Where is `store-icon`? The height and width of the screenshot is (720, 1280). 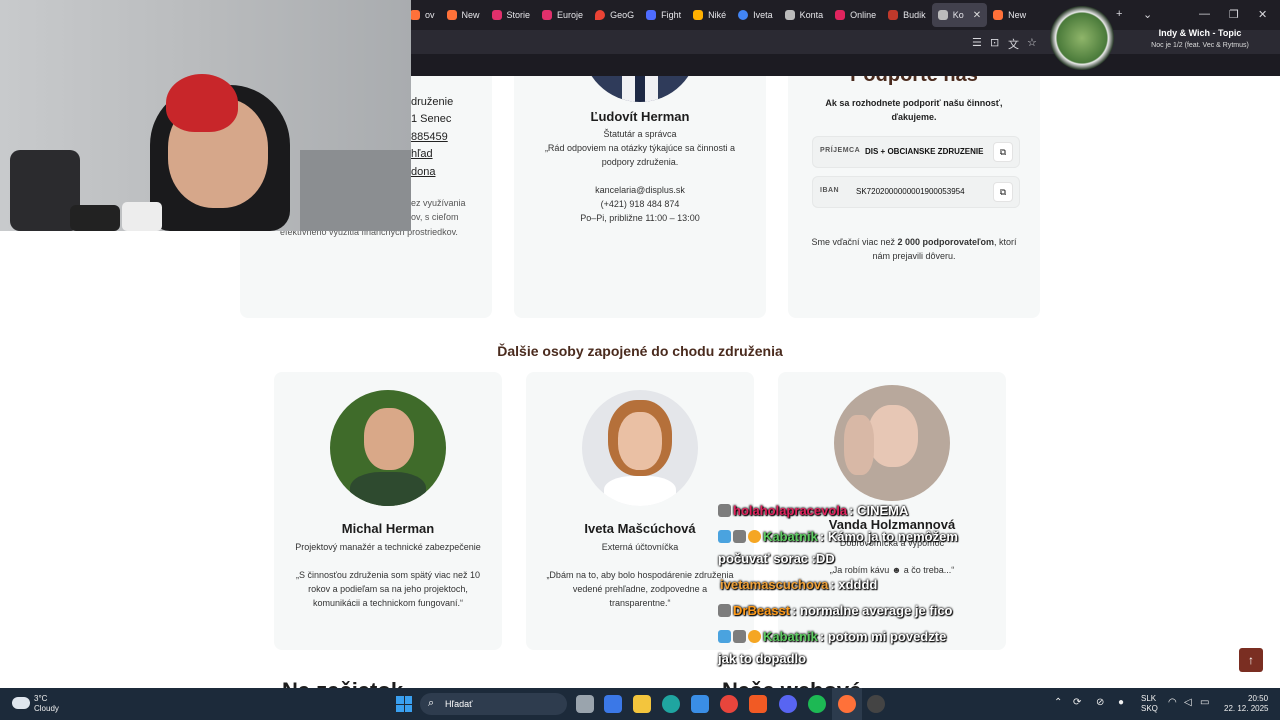 store-icon is located at coordinates (613, 704).